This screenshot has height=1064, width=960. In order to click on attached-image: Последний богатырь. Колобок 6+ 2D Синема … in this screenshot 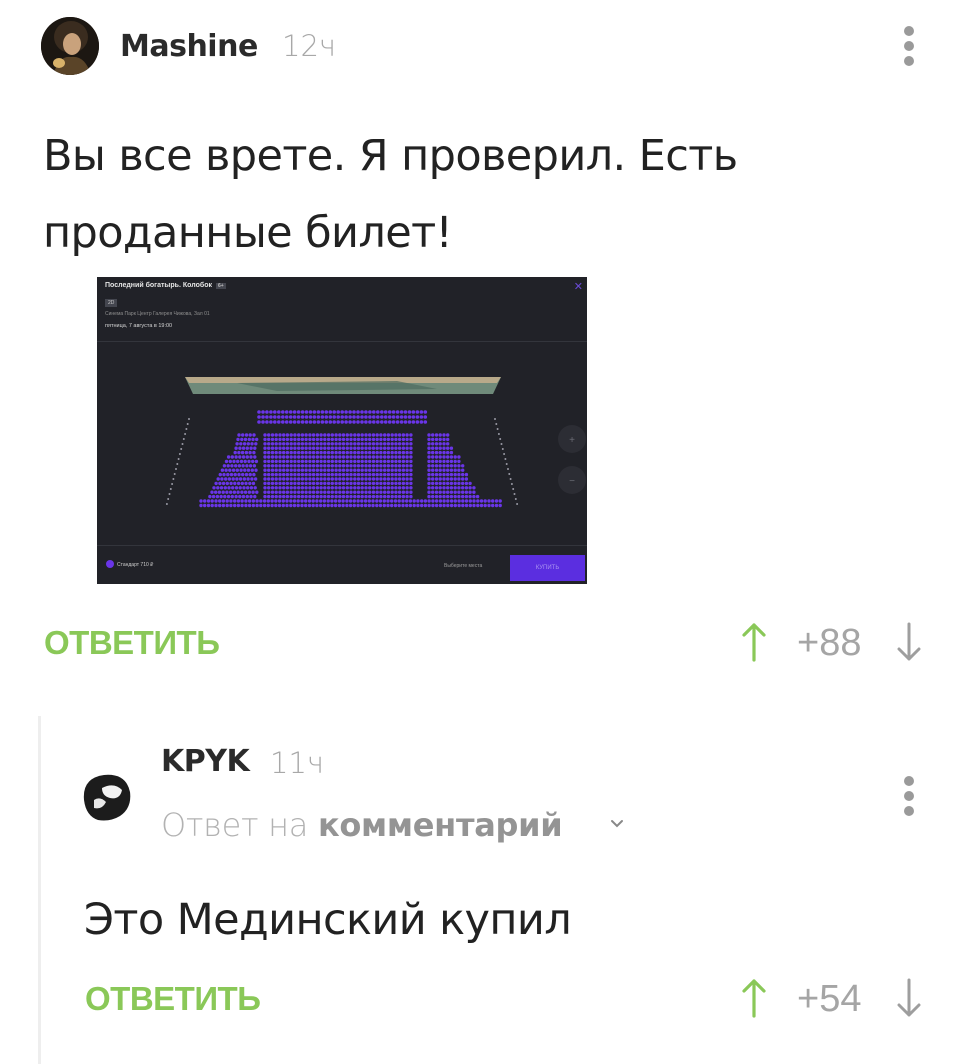, I will do `click(342, 430)`.